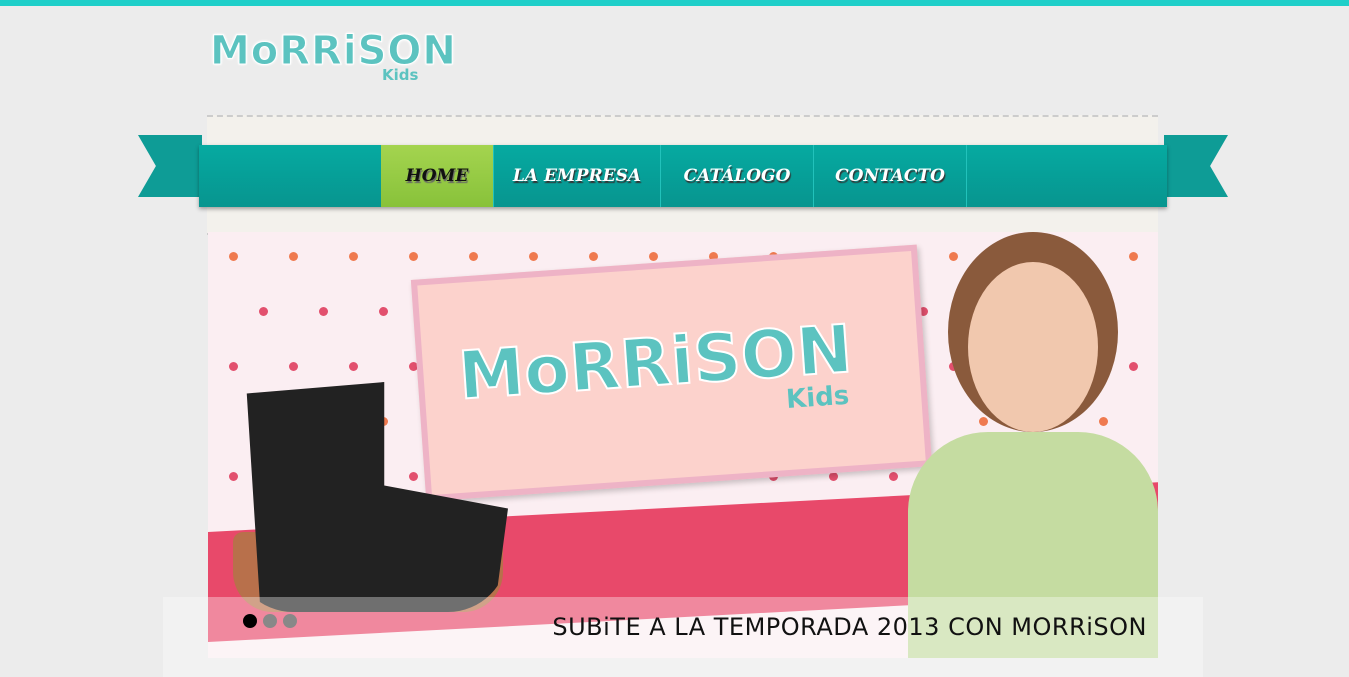 Image resolution: width=1349 pixels, height=677 pixels. What do you see at coordinates (890, 176) in the screenshot?
I see `nav-contacto: CONTACTO` at bounding box center [890, 176].